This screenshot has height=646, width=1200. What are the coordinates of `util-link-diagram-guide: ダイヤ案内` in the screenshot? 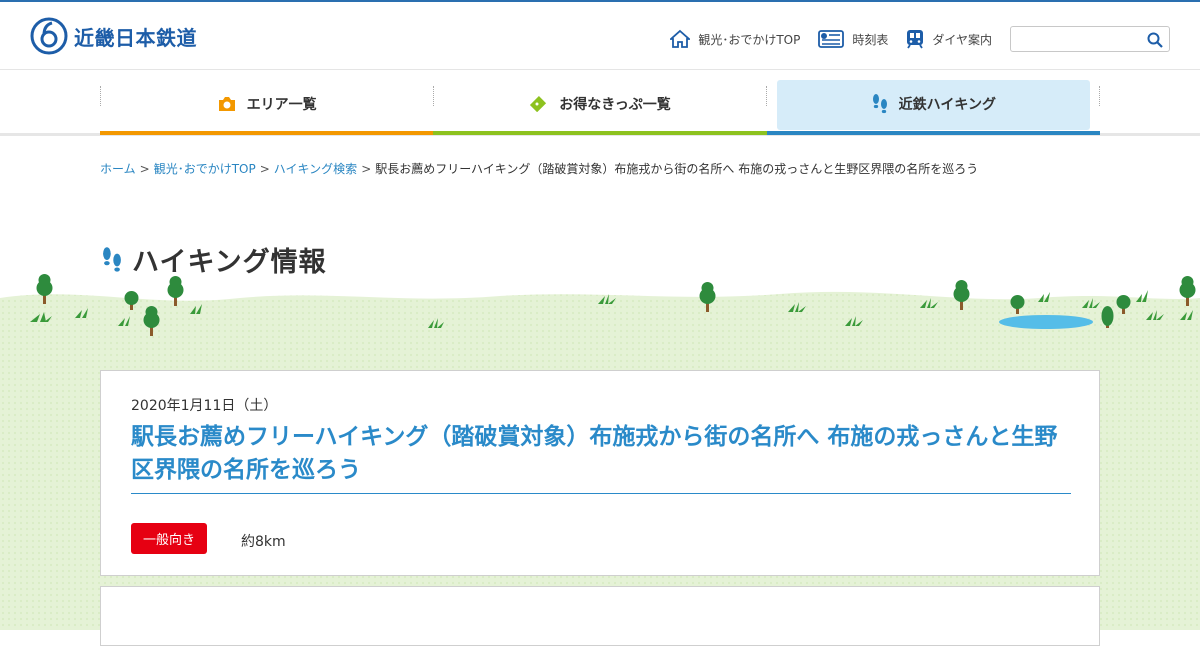 It's located at (949, 39).